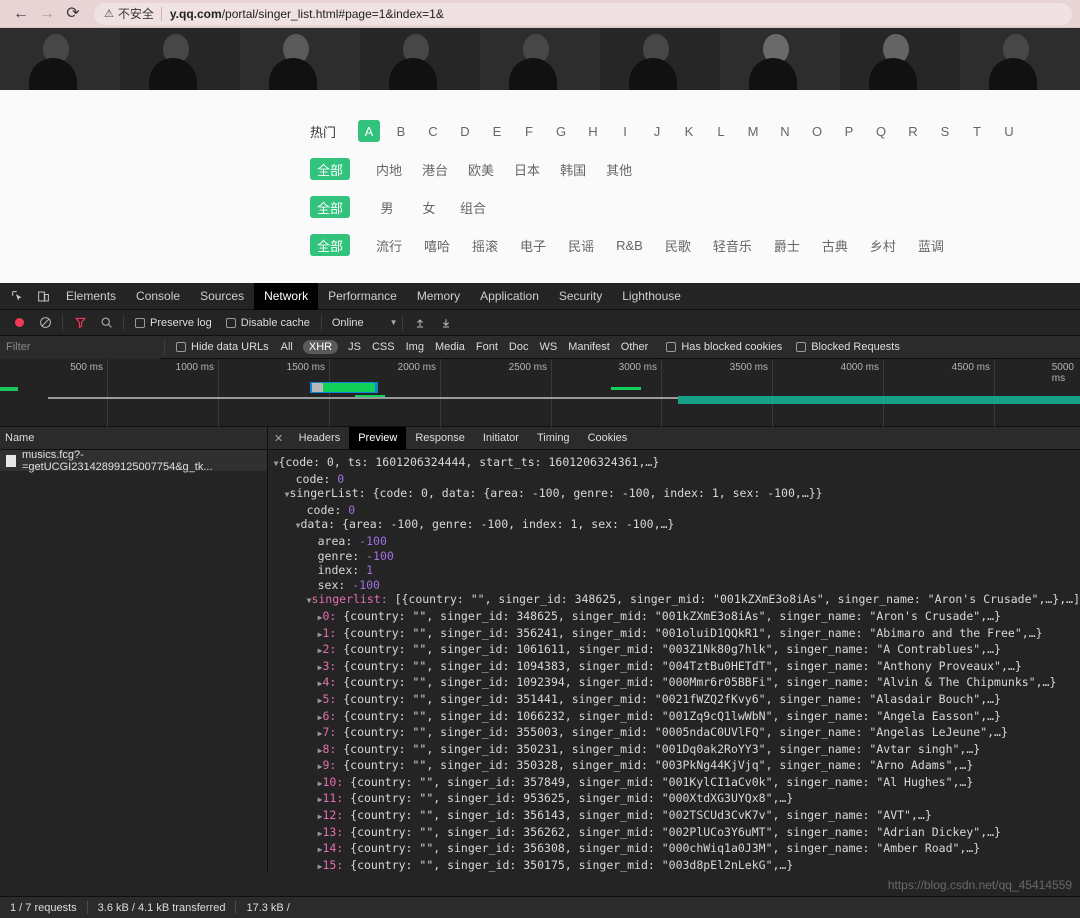  I want to click on area-chip-western: 欧美, so click(481, 169).